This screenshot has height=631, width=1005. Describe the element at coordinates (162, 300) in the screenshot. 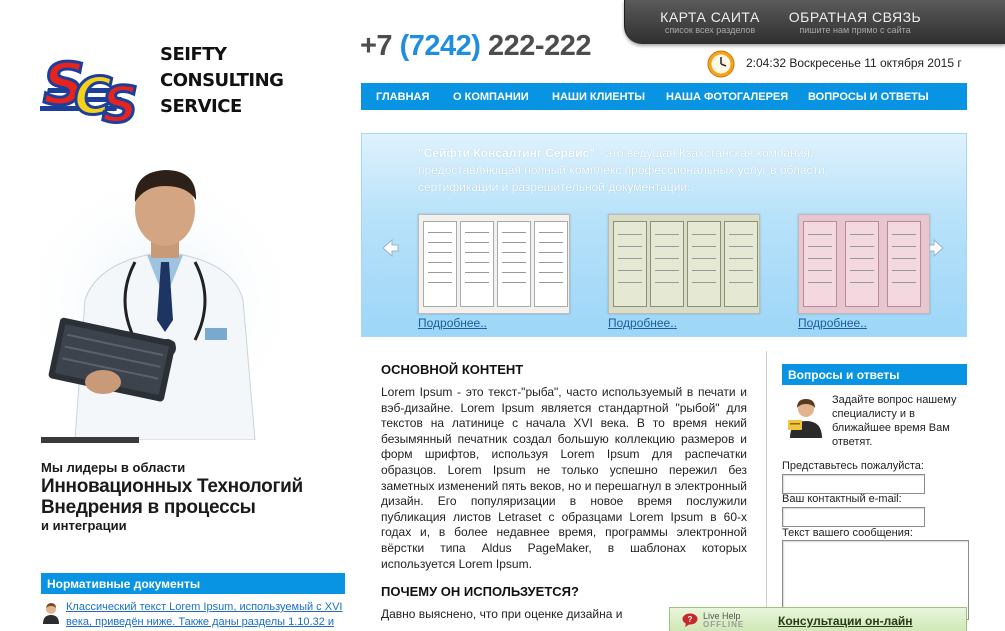

I see `doctor-image` at that location.